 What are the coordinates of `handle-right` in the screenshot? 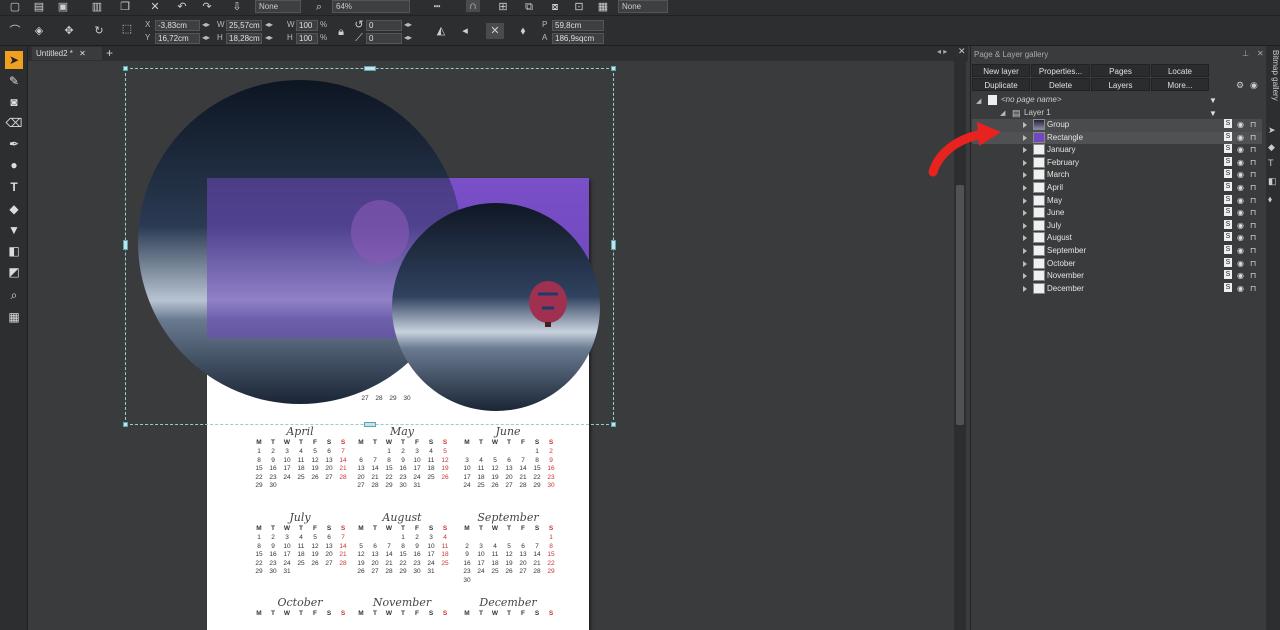 It's located at (613, 245).